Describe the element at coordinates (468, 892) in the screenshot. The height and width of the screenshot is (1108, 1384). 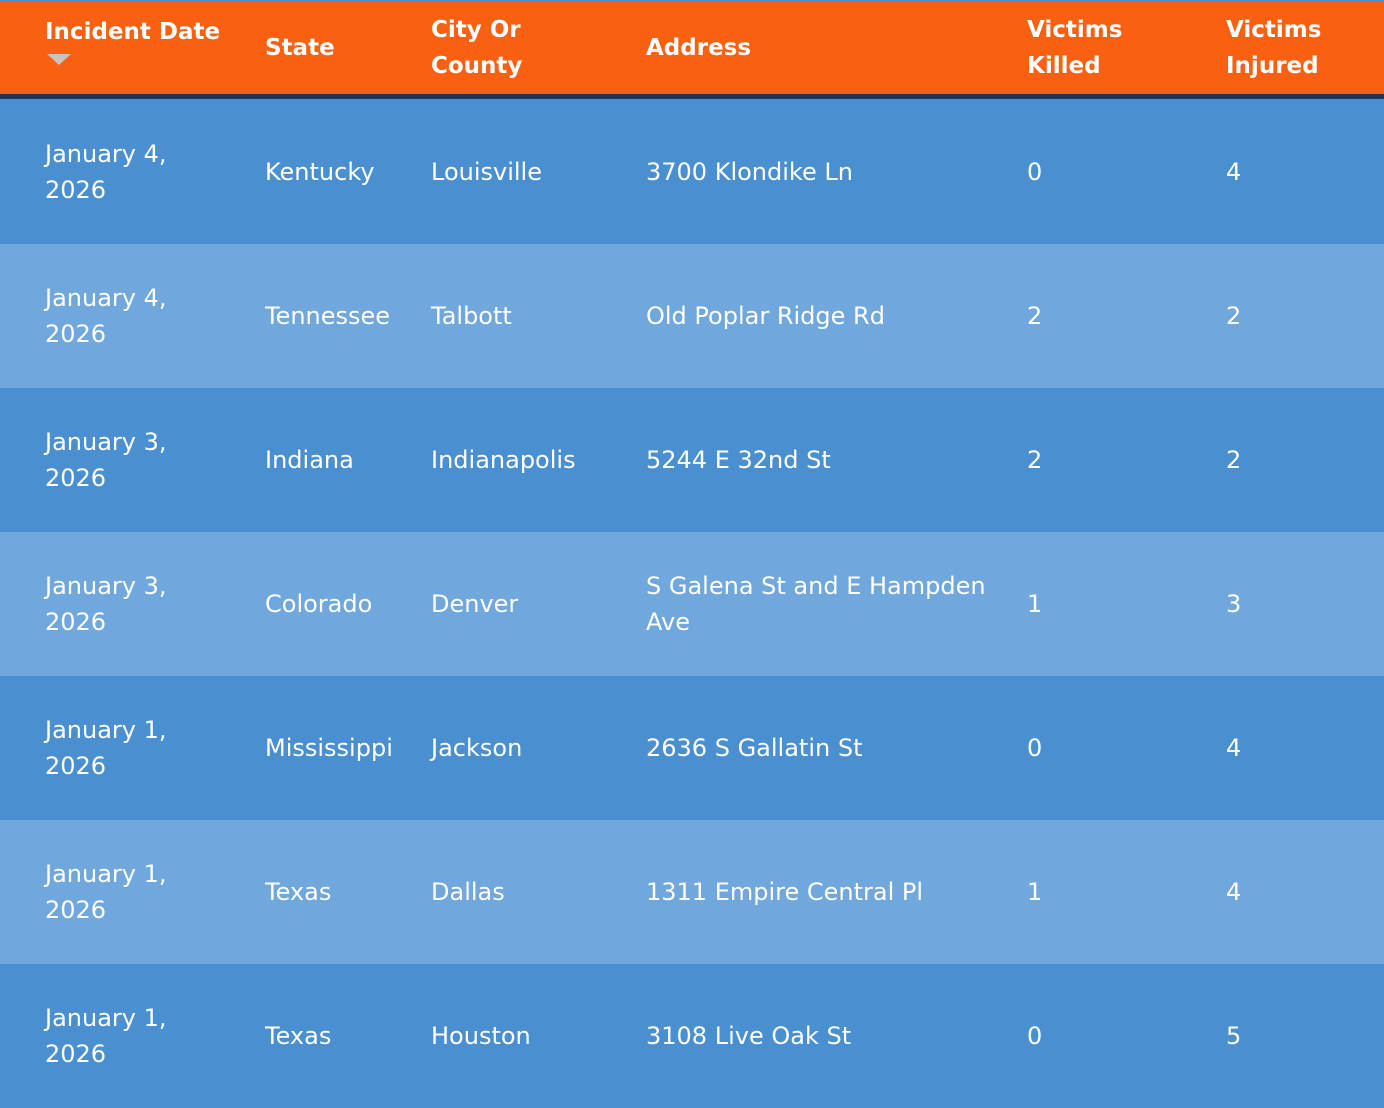
I see `cell-city: Dallas` at that location.